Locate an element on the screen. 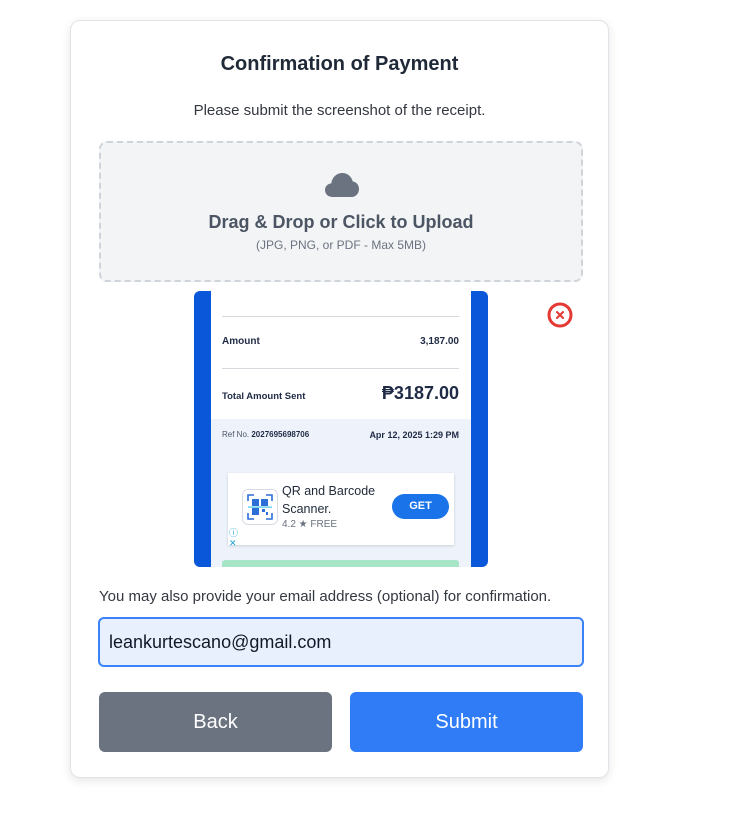  receipt-total-label: Total Amount Sent is located at coordinates (264, 396).